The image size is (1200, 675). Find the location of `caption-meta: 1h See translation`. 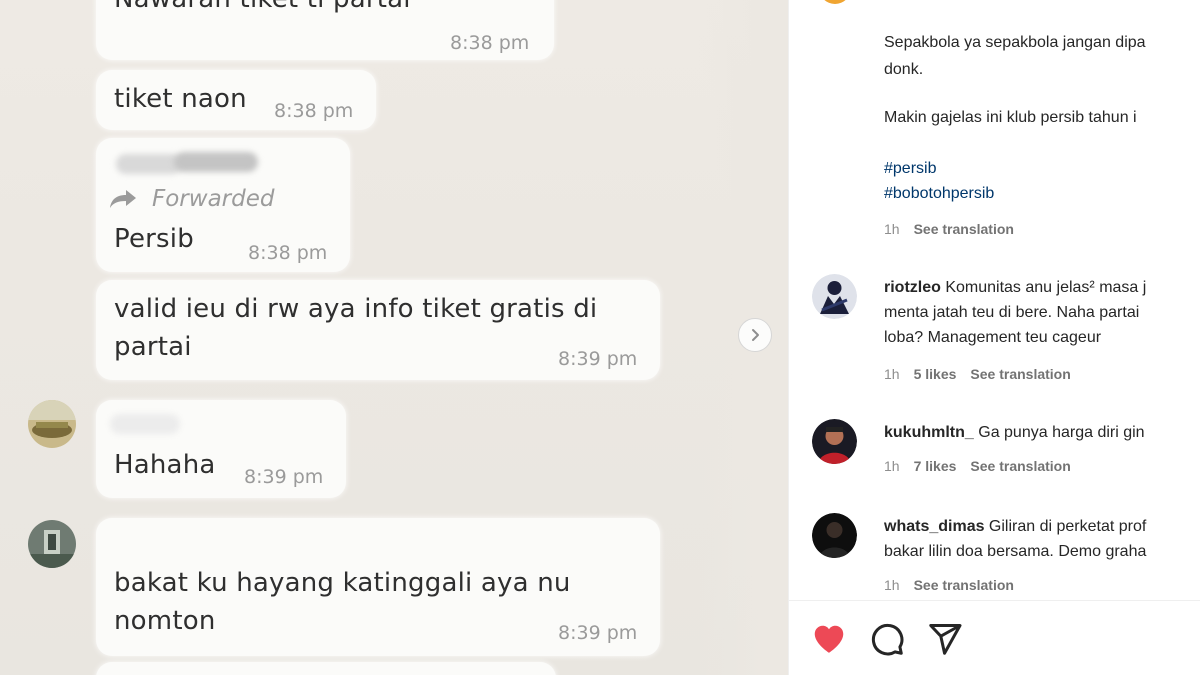

caption-meta: 1h See translation is located at coordinates (956, 229).